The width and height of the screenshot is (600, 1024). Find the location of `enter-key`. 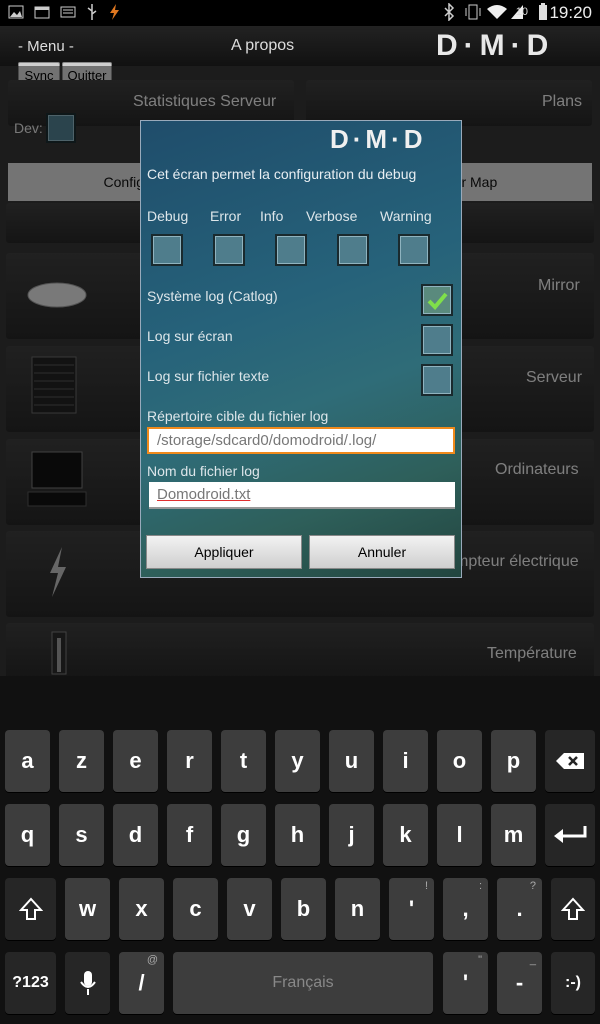

enter-key is located at coordinates (570, 835).